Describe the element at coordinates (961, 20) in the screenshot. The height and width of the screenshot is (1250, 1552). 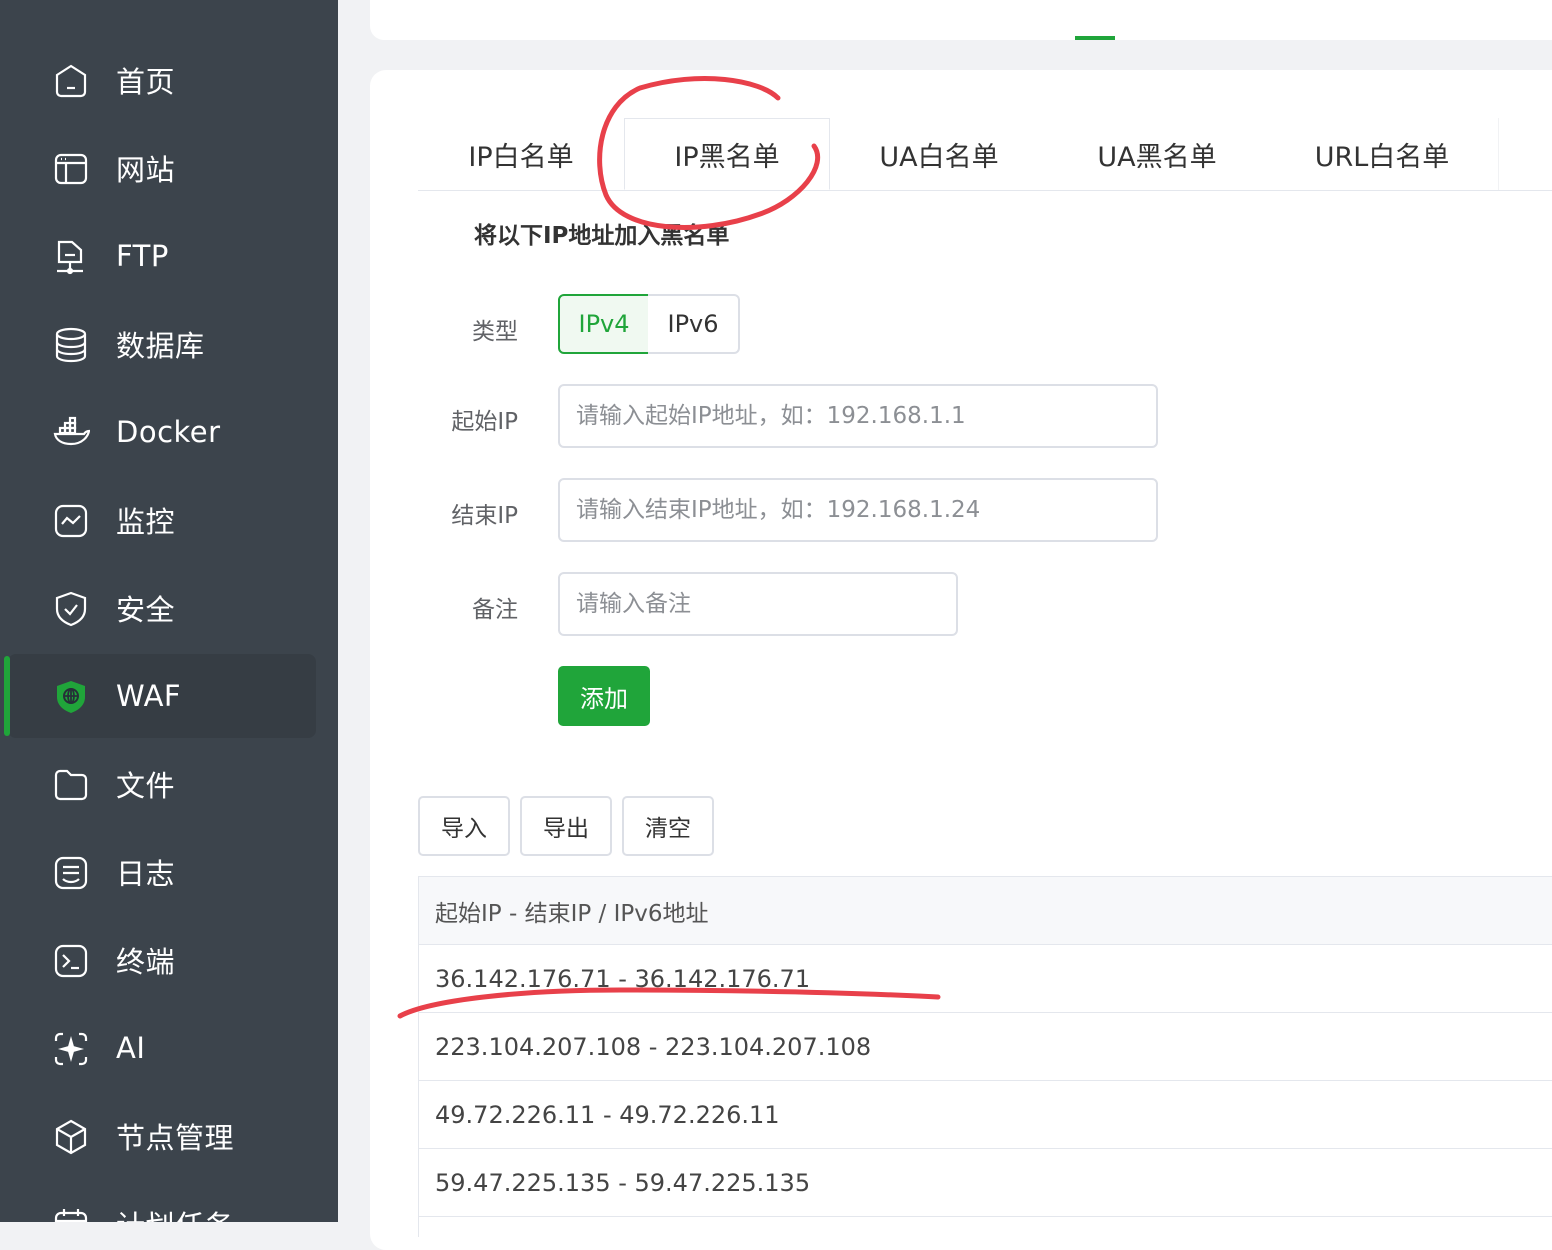
I see `top-tab-bar` at that location.